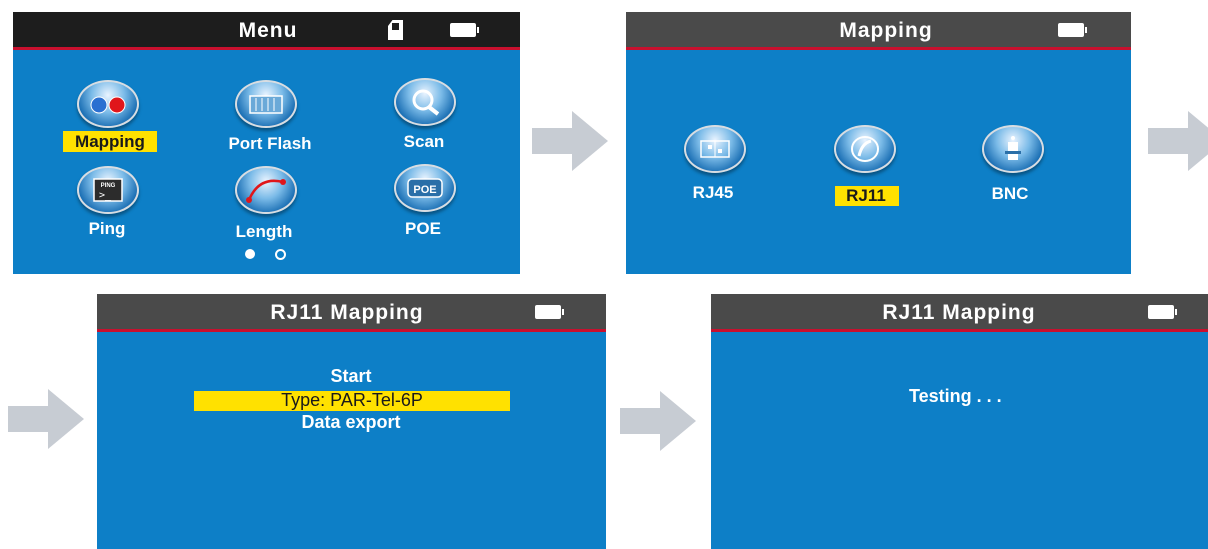 This screenshot has width=1208, height=549. What do you see at coordinates (425, 102) in the screenshot?
I see `scan-icon` at bounding box center [425, 102].